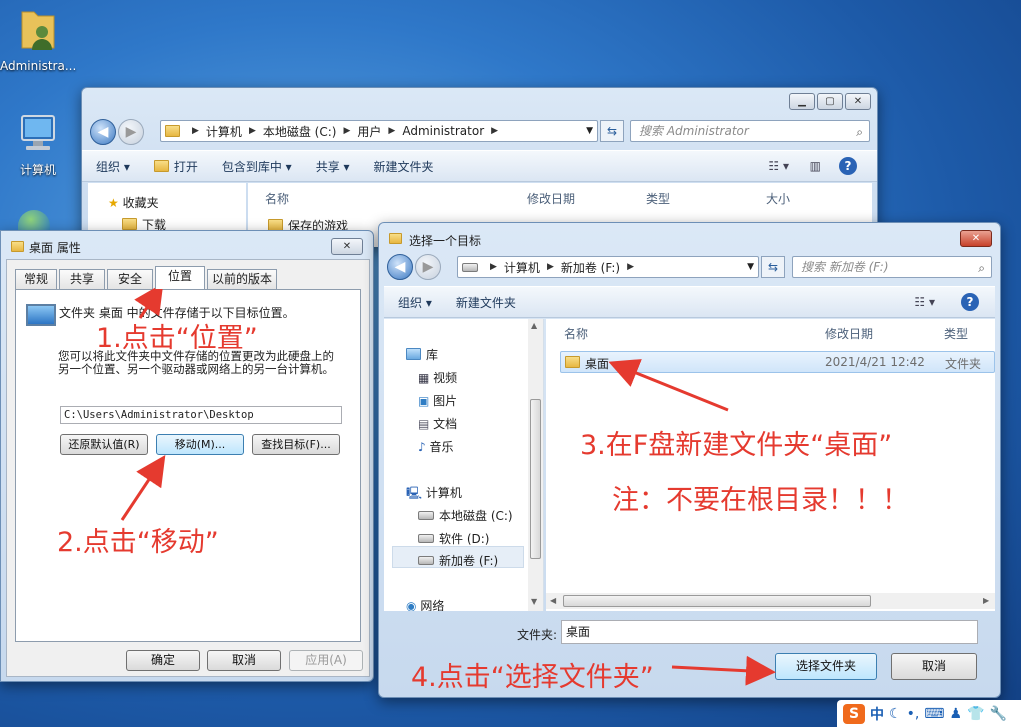 This screenshot has width=1021, height=727. What do you see at coordinates (913, 714) in the screenshot?
I see `punctuation-icon: •,` at bounding box center [913, 714].